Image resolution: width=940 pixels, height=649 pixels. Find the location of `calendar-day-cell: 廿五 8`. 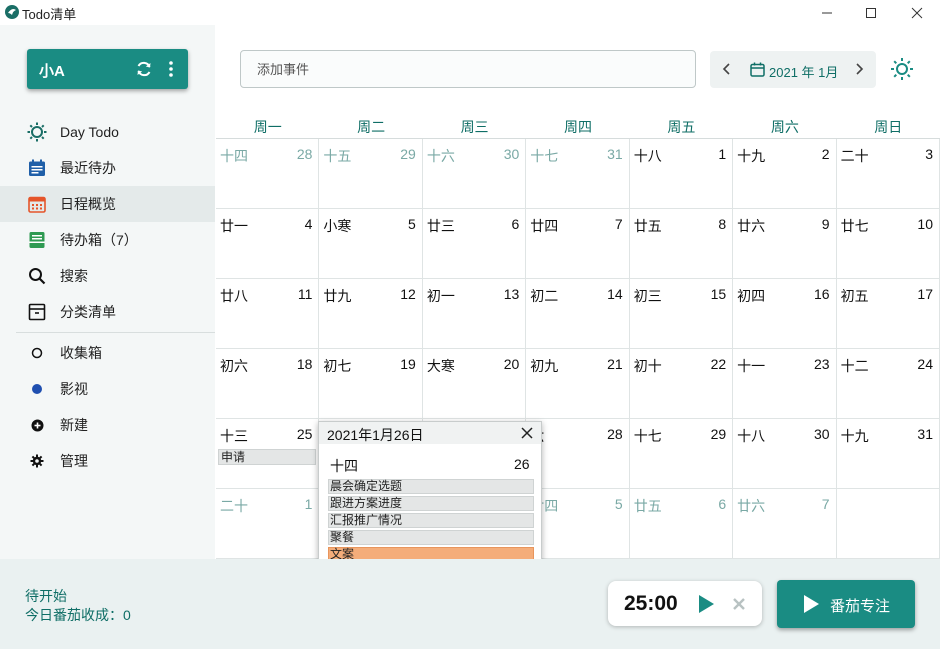

calendar-day-cell: 廿五 8 is located at coordinates (681, 244).